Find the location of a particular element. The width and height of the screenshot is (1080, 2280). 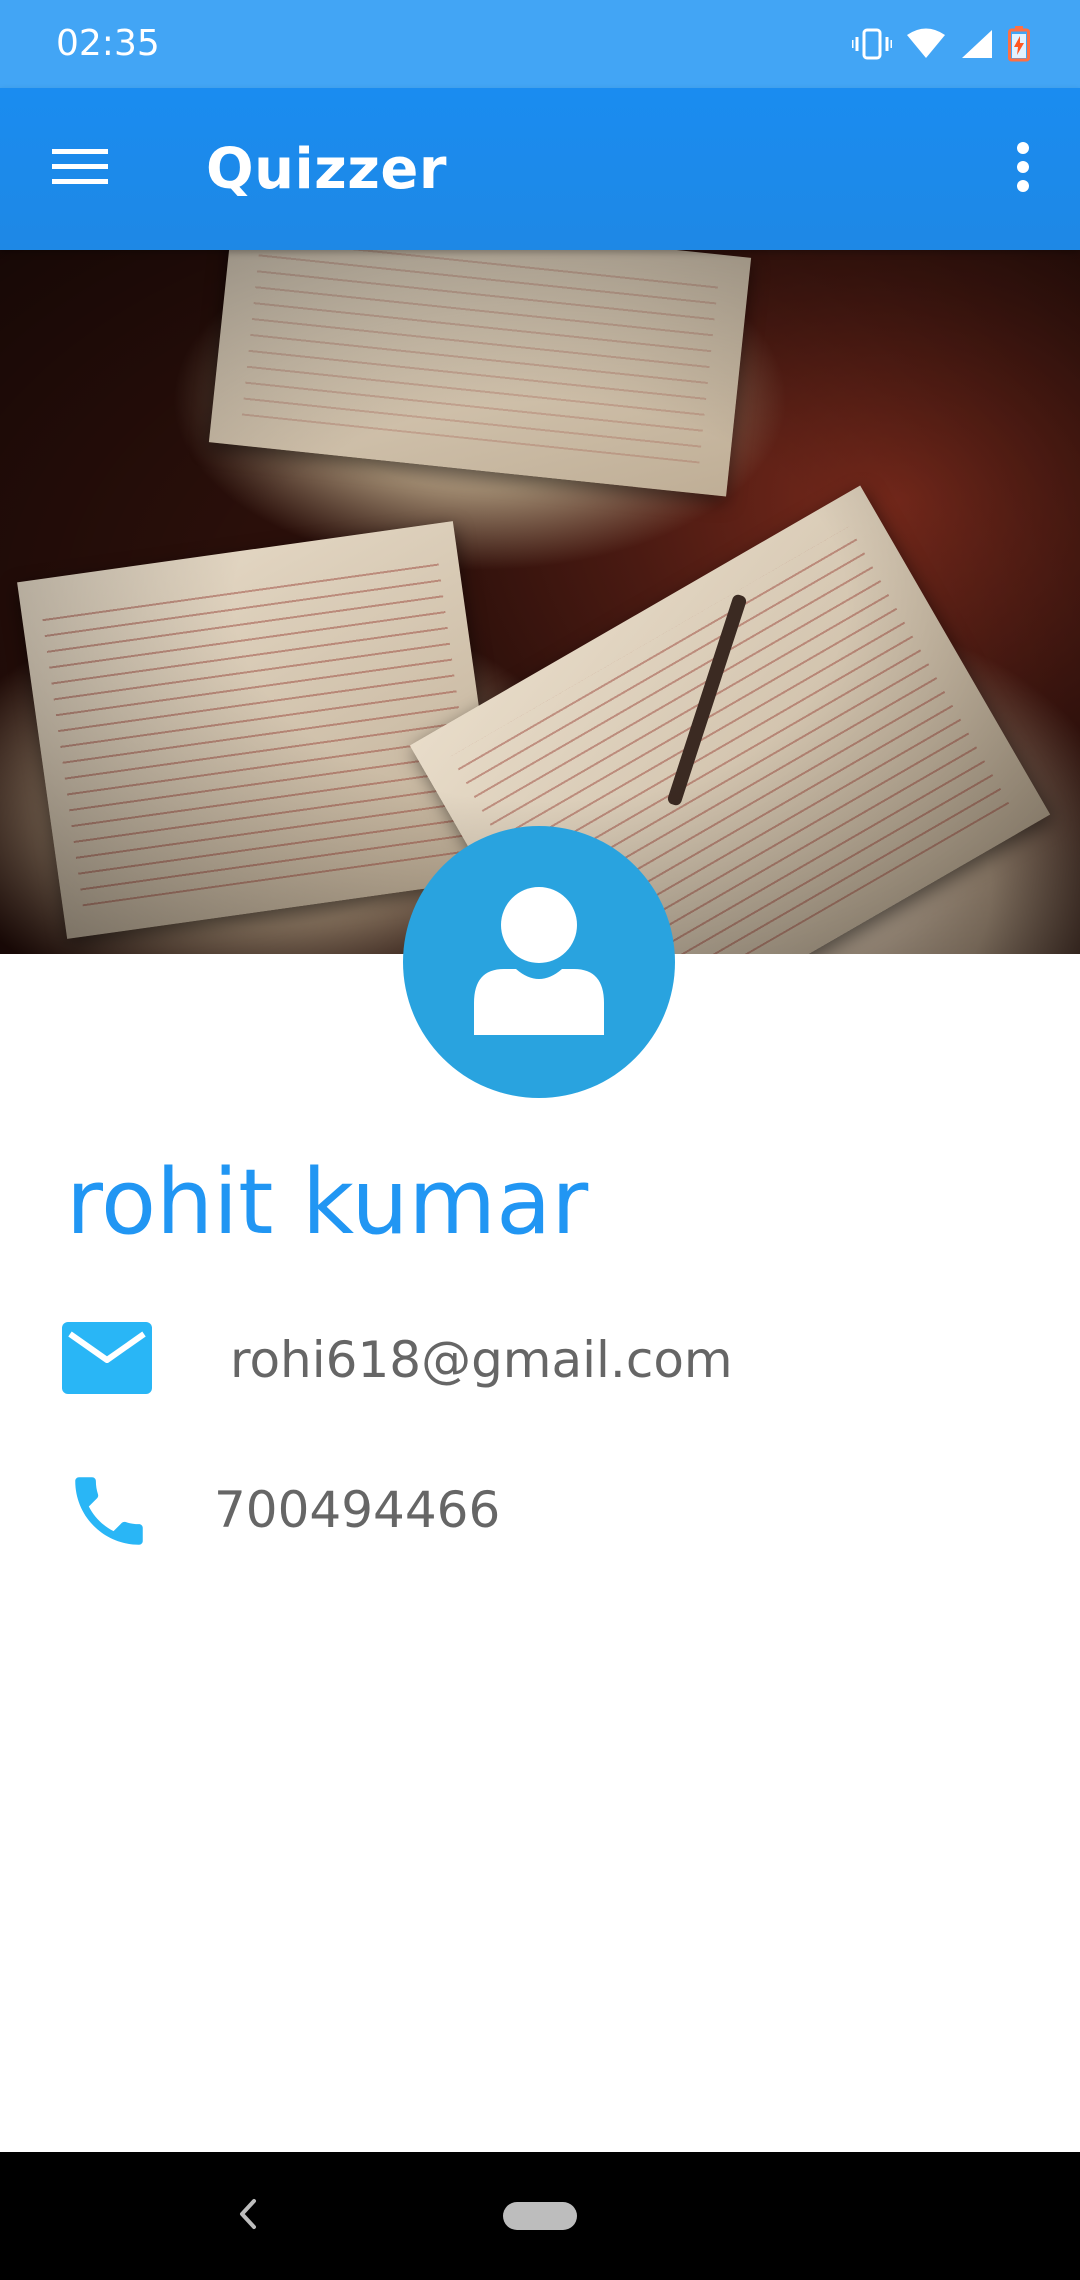

profile-avatar is located at coordinates (539, 962).